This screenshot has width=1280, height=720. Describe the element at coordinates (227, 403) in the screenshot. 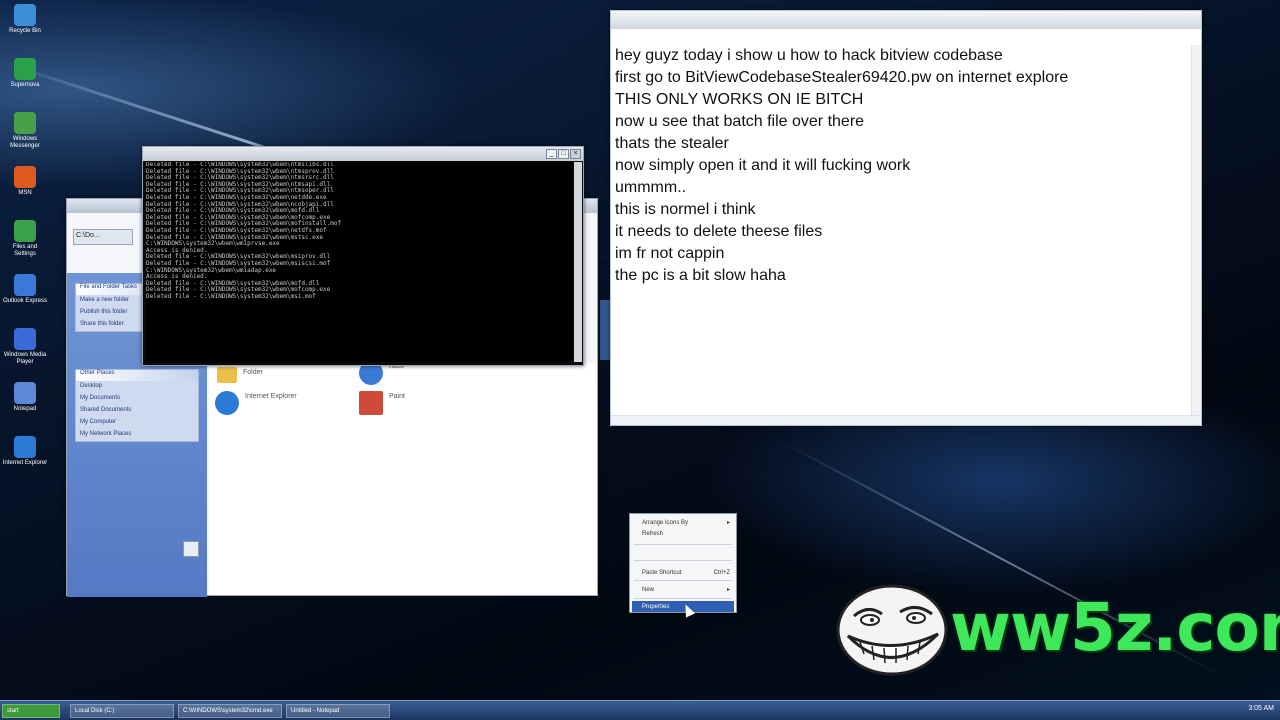

I see `ie-file-icon` at that location.